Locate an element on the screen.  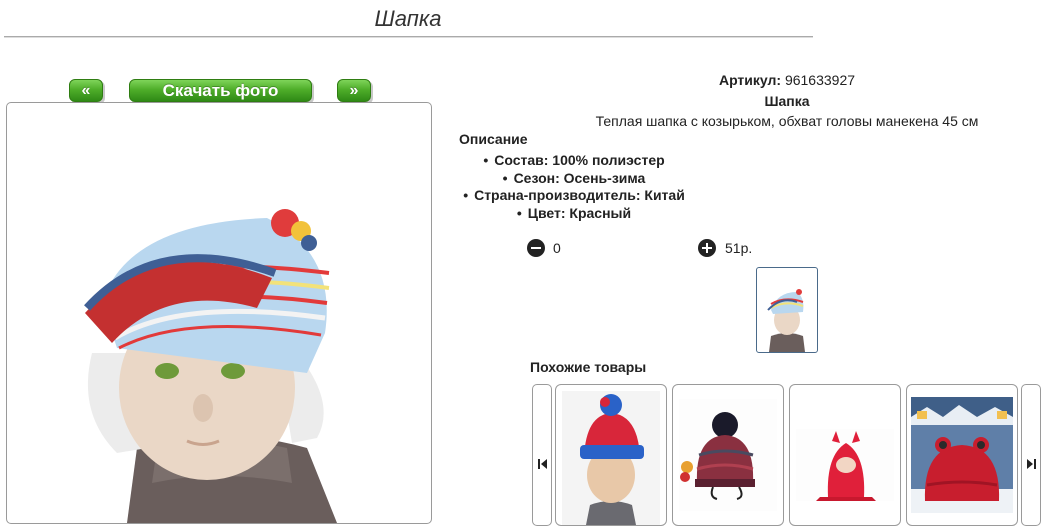
knitted-pompom-hat-icon is located at coordinates (728, 455).